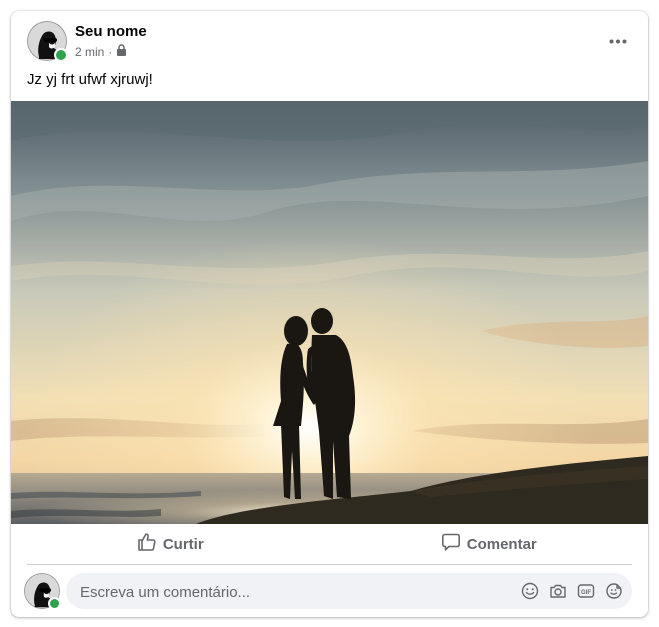 Image resolution: width=659 pixels, height=627 pixels. I want to click on post-meta: 2 min ·, so click(101, 51).